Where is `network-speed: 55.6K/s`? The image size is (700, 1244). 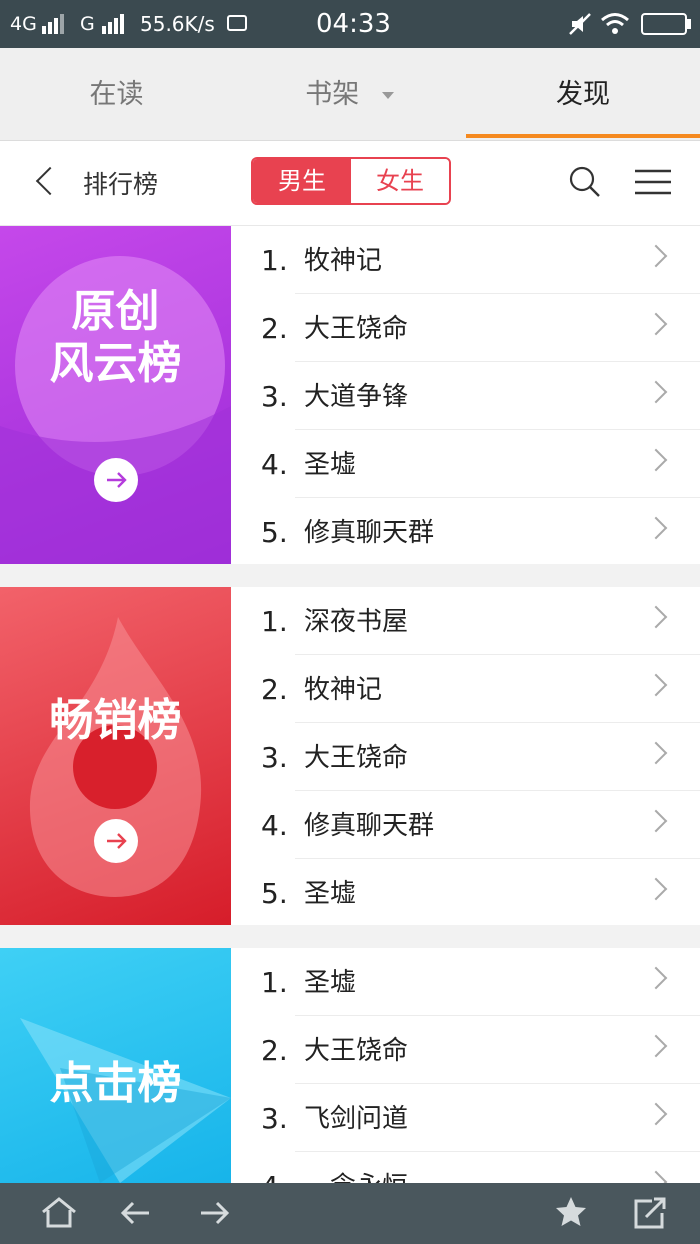
network-speed: 55.6K/s is located at coordinates (177, 24).